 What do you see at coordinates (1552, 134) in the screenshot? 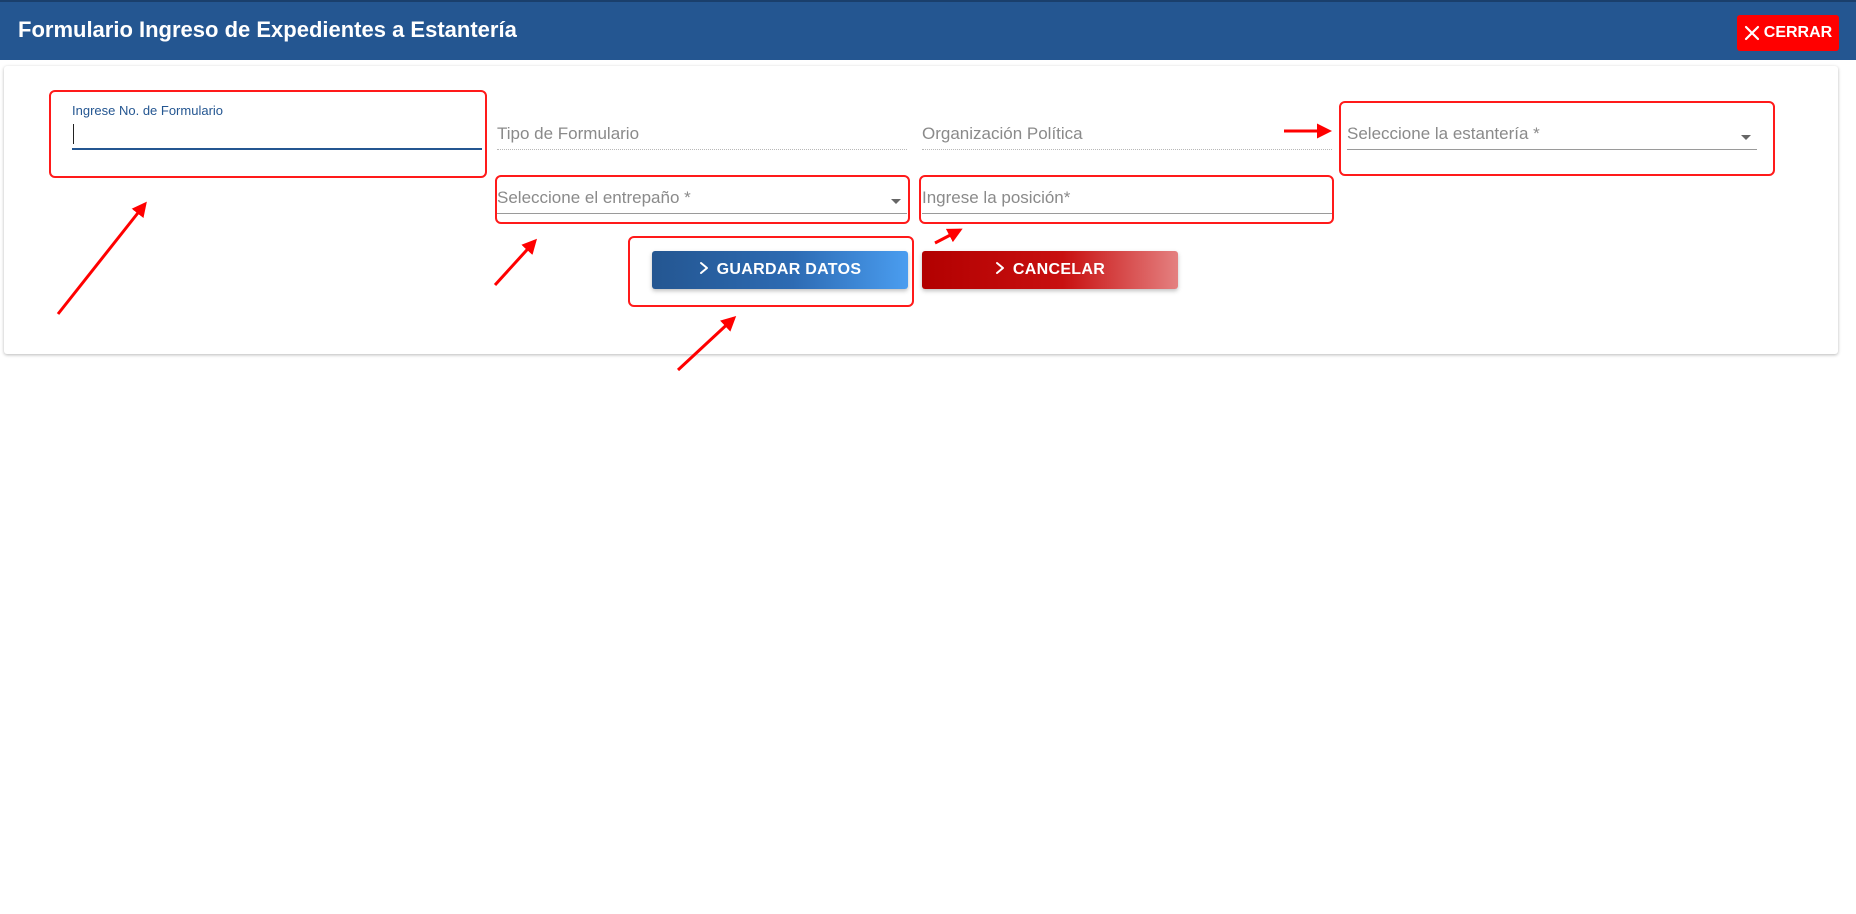
I see `shelf-select: Seleccione la estantería *` at bounding box center [1552, 134].